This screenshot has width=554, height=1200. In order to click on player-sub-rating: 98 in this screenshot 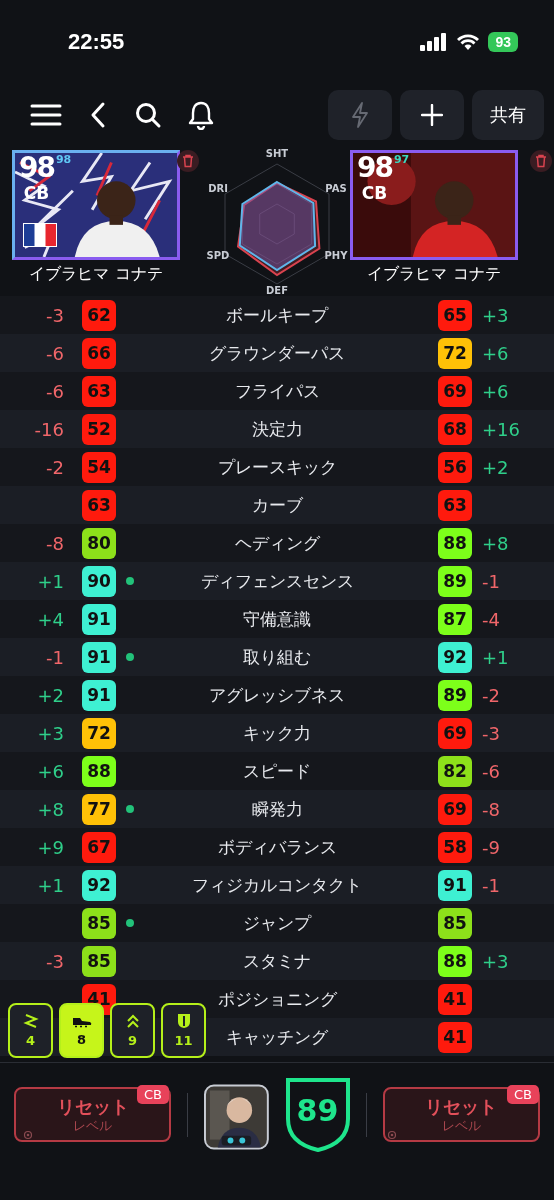, I will do `click(63, 160)`.